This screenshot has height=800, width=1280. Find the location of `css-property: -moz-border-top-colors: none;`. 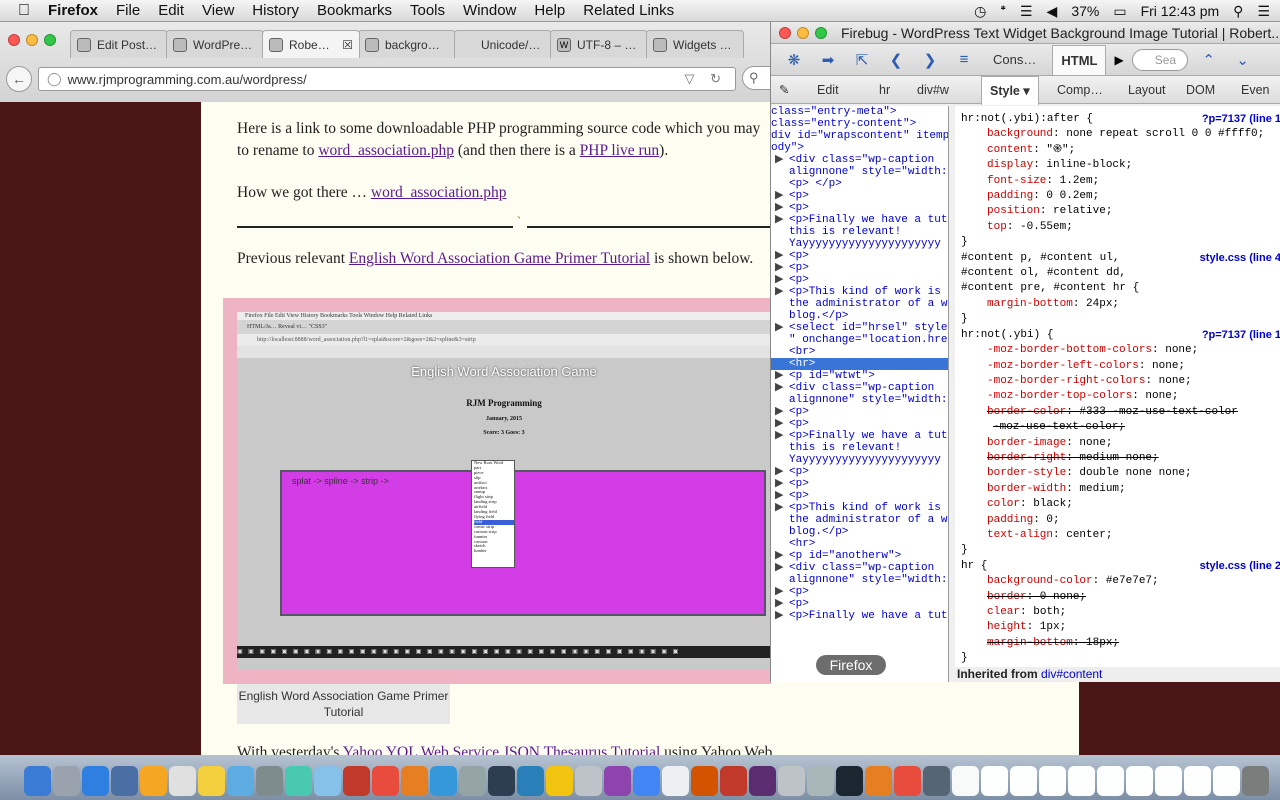

css-property: -moz-border-top-colors: none; is located at coordinates (1120, 396).